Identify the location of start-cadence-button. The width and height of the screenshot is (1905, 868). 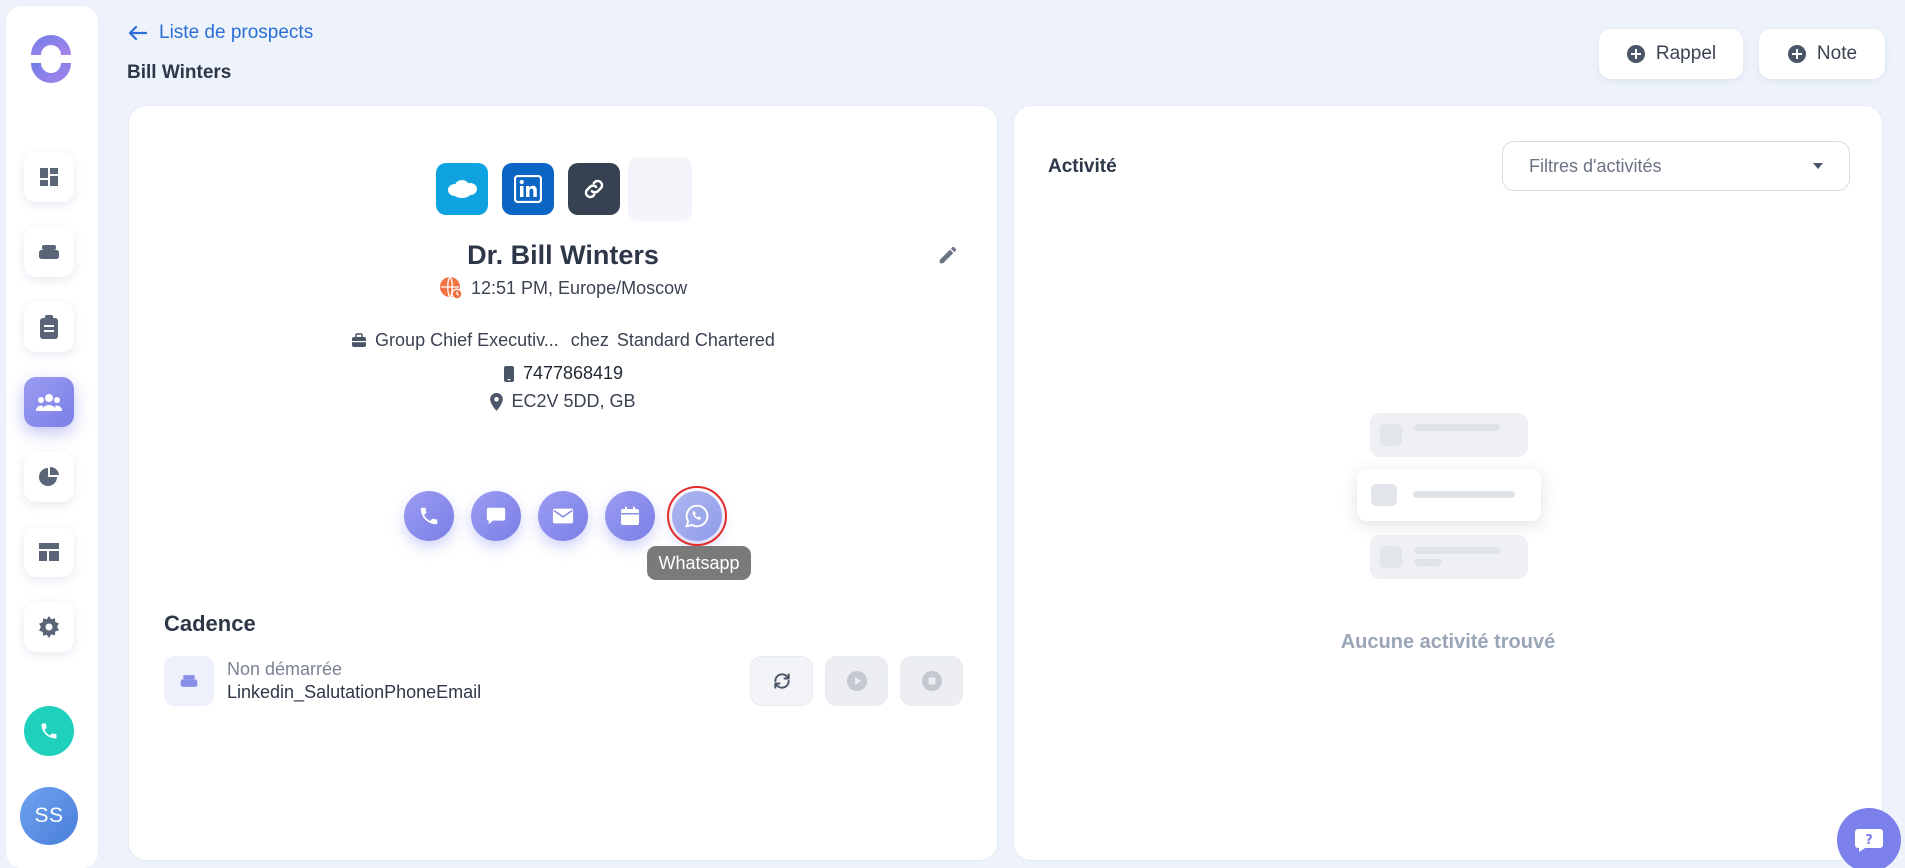
(856, 681).